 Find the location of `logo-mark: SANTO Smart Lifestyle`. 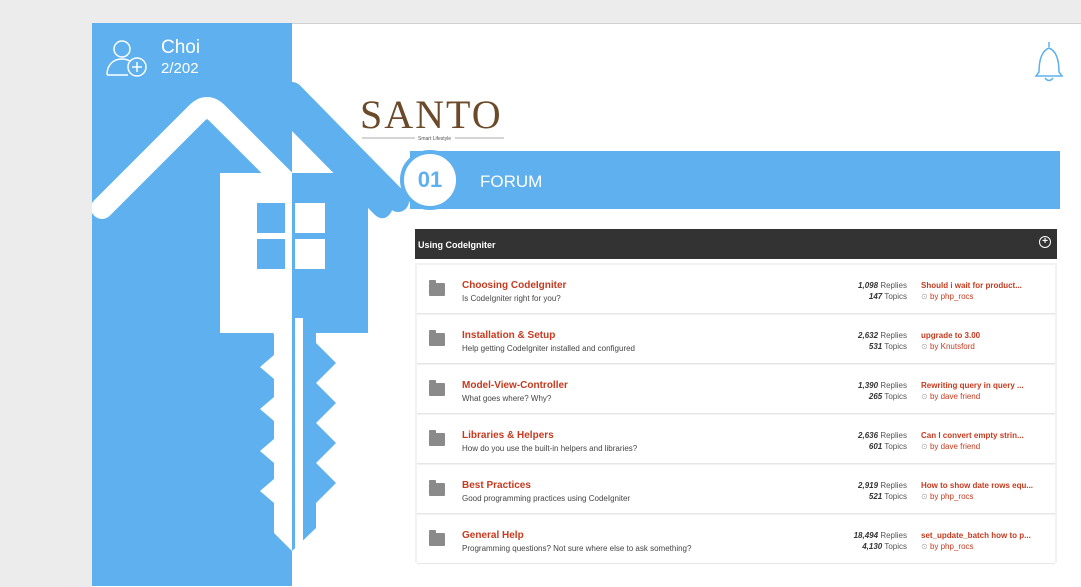

logo-mark: SANTO Smart Lifestyle is located at coordinates (432, 117).